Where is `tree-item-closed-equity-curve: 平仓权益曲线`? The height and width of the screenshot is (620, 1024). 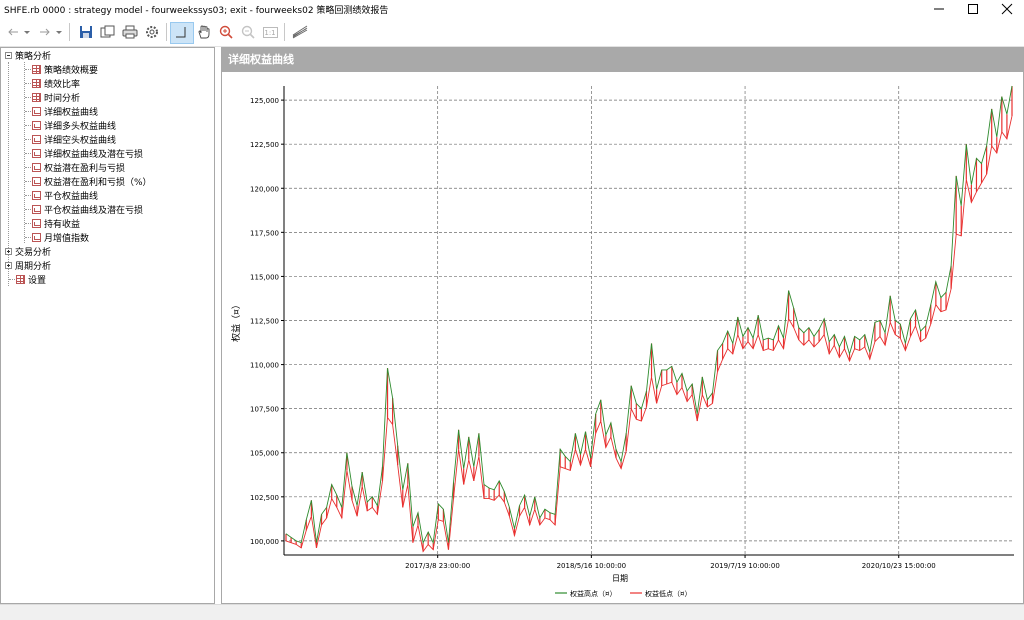
tree-item-closed-equity-curve: 平仓权益曲线 is located at coordinates (61, 195).